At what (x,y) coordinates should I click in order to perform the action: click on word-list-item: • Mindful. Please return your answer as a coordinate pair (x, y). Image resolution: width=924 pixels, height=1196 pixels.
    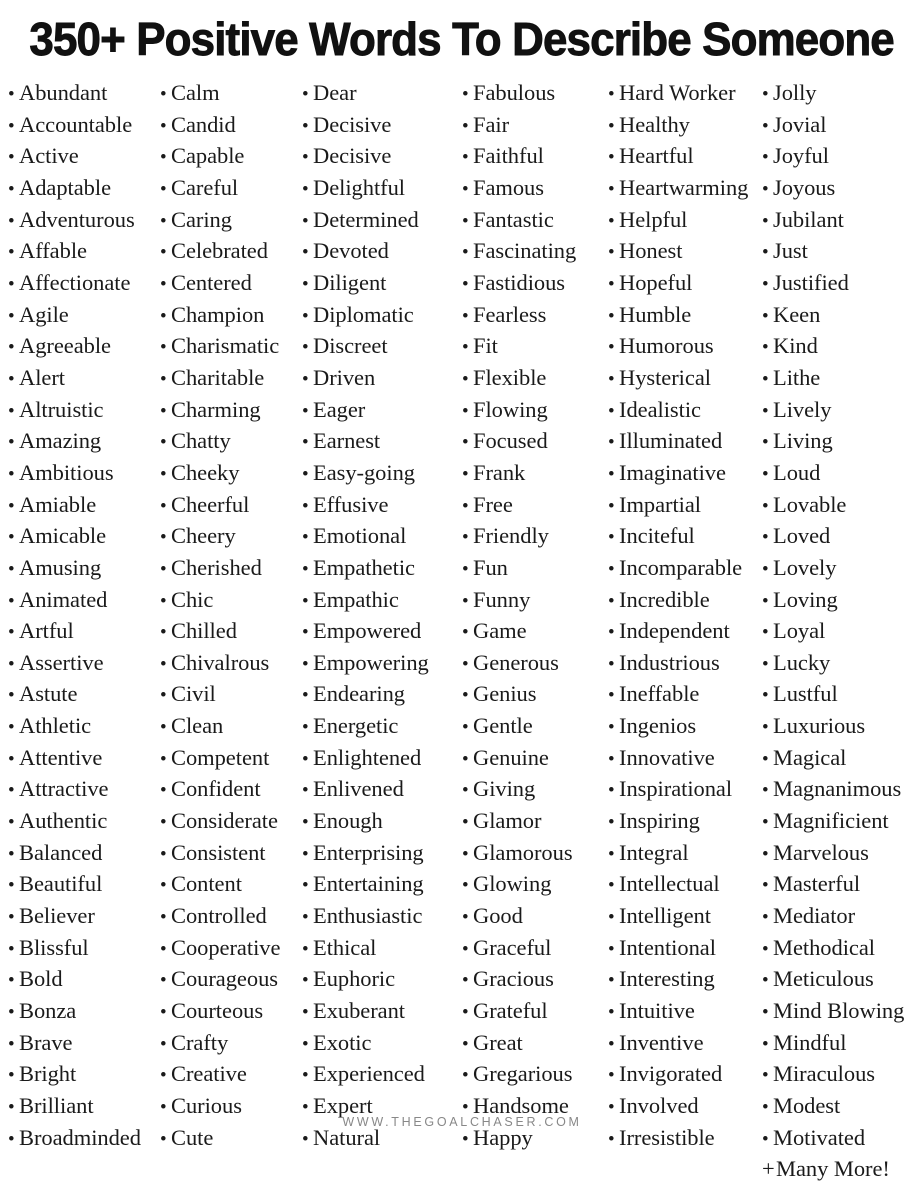
    Looking at the image, I should click on (843, 1044).